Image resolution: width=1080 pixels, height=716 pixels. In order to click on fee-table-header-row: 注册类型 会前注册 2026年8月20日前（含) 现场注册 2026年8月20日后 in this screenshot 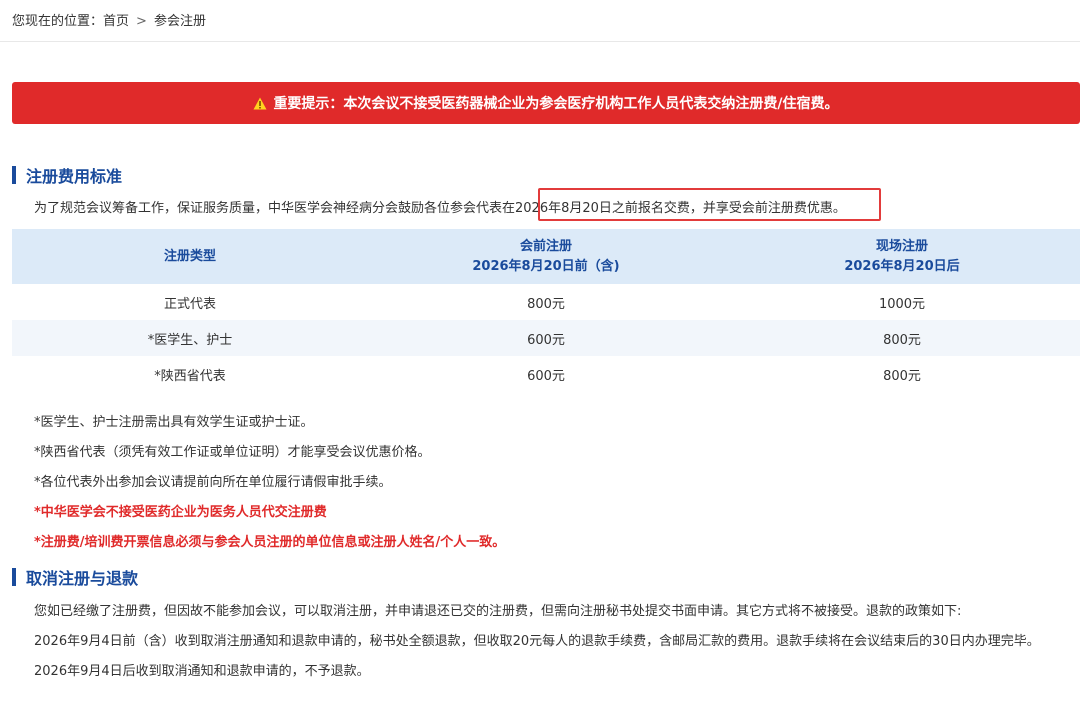, I will do `click(546, 256)`.